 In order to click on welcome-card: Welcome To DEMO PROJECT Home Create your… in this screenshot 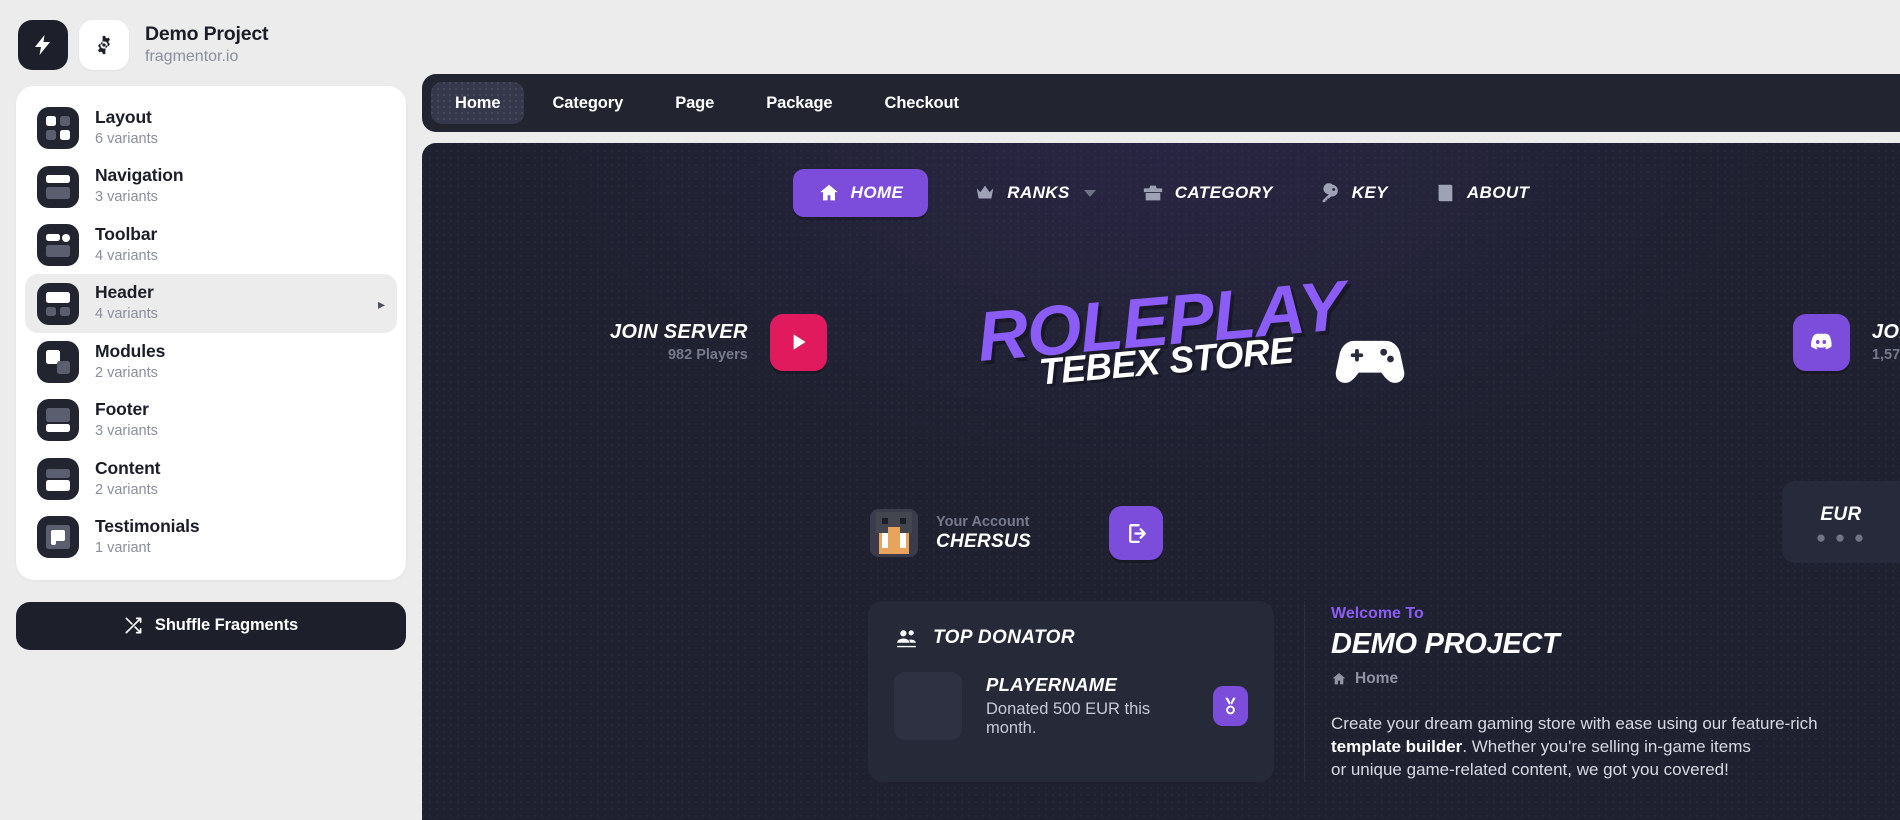, I will do `click(1602, 691)`.